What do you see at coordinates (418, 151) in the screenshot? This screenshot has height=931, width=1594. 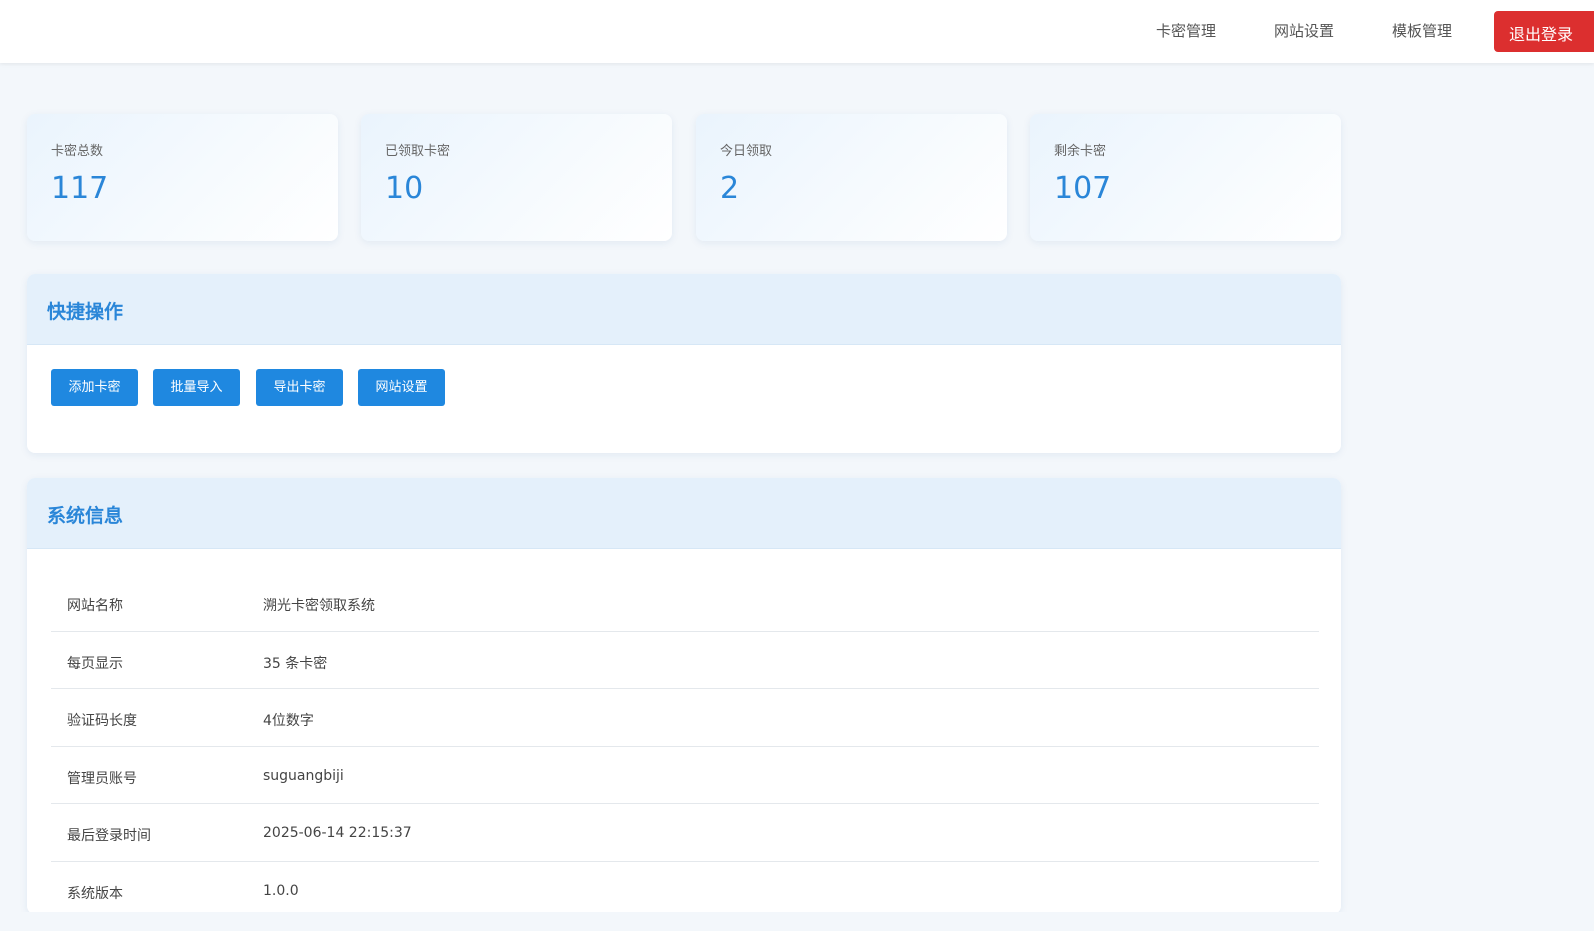 I see `stat-label: 已领取卡密` at bounding box center [418, 151].